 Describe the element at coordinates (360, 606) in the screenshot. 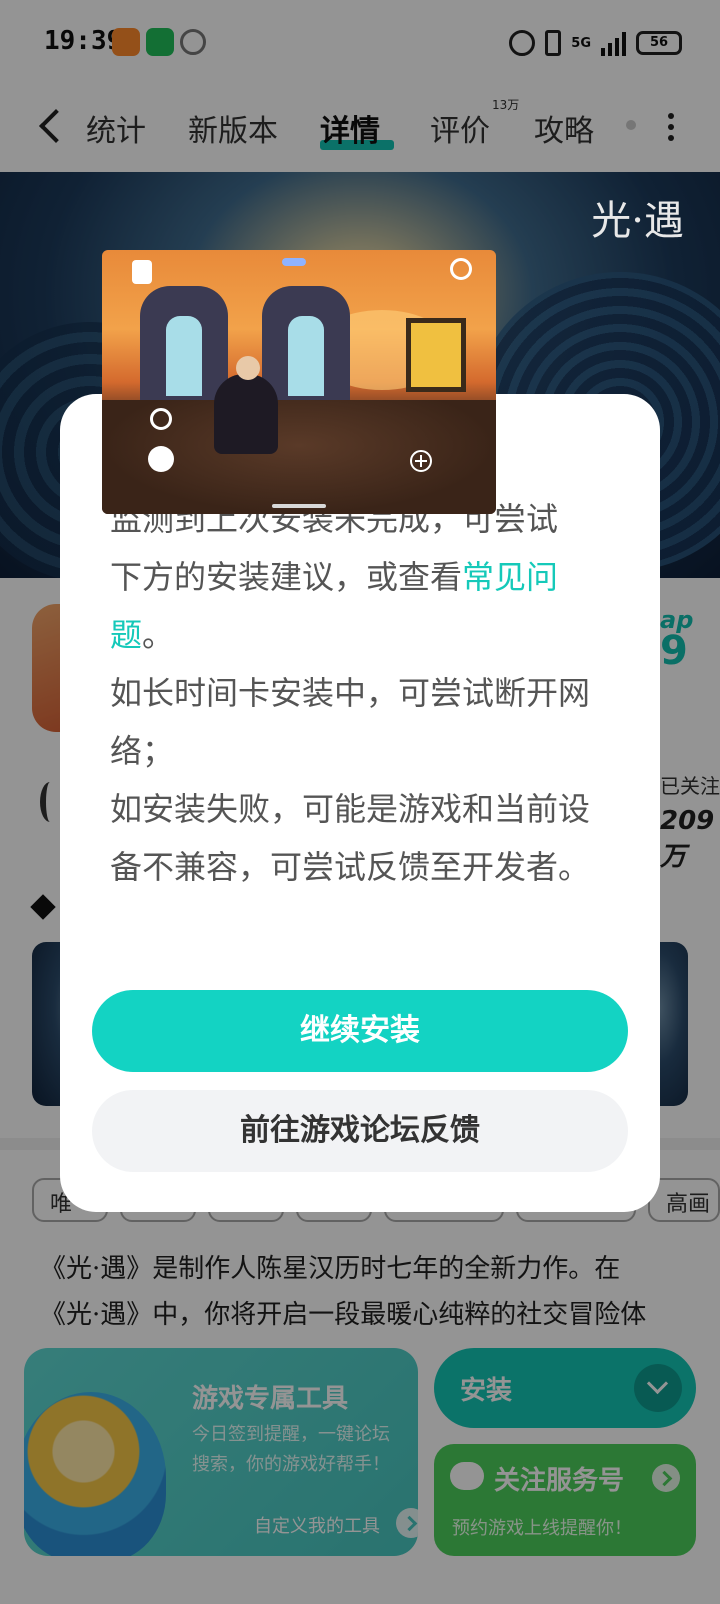

I see `dialog-paragraph: 下方的安装建议，或查看常见问题。` at that location.